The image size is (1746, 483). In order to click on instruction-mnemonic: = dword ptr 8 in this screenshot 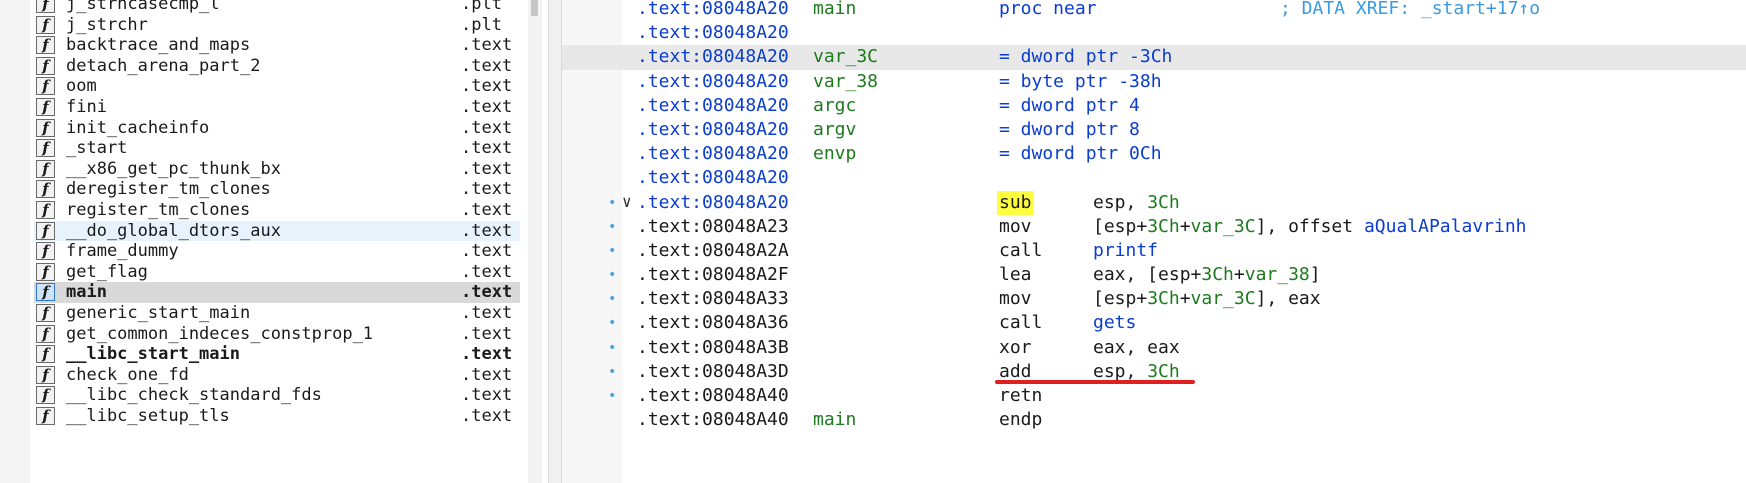, I will do `click(1069, 130)`.